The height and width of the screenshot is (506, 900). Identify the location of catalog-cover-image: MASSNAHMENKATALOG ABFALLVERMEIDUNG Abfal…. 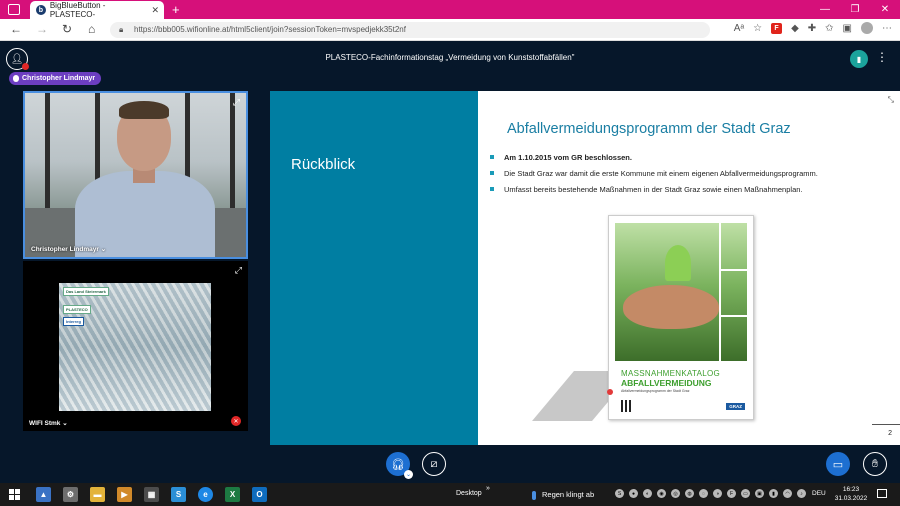
(681, 317).